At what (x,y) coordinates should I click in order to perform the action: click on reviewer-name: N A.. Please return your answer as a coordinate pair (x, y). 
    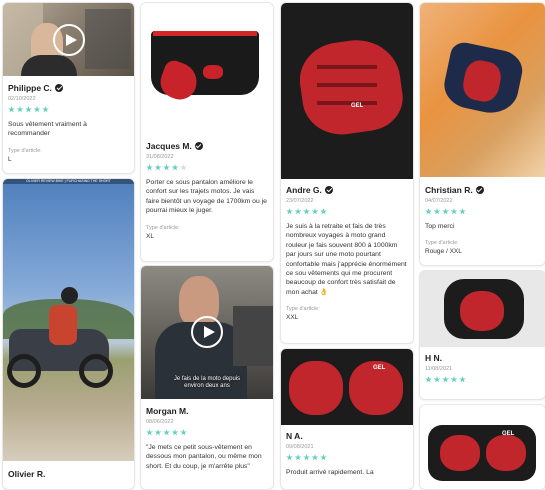
    Looking at the image, I should click on (294, 436).